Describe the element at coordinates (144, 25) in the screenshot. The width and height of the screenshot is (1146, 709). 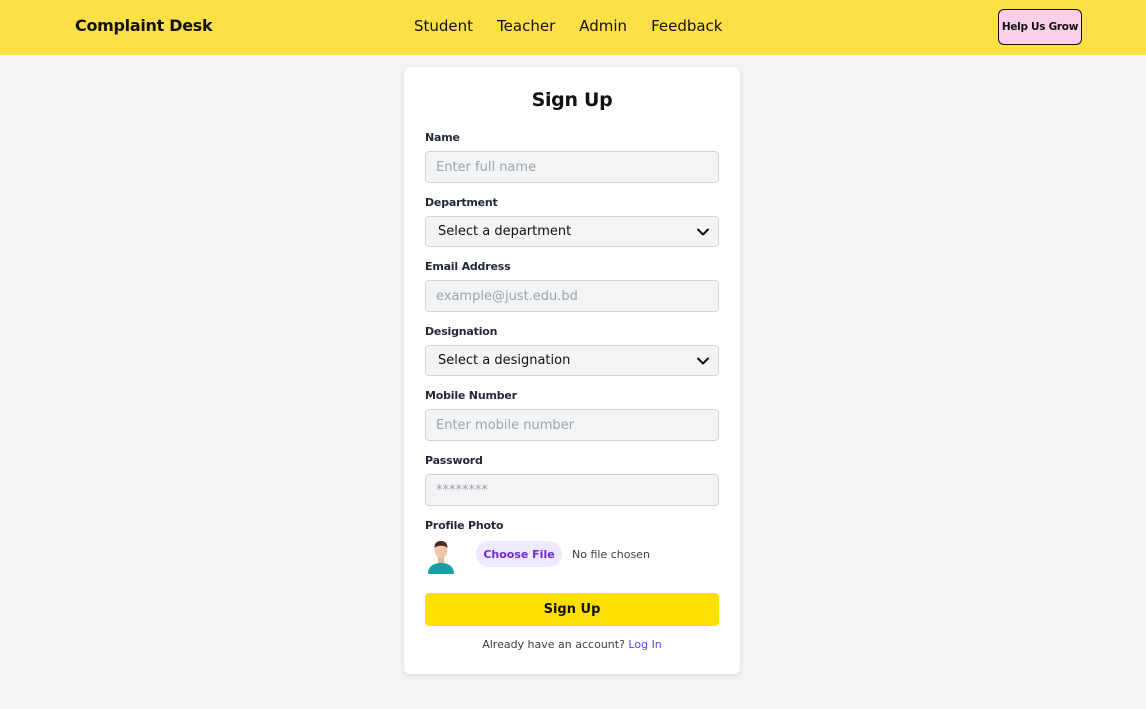
I see `brand-logo: Complaint Desk` at that location.